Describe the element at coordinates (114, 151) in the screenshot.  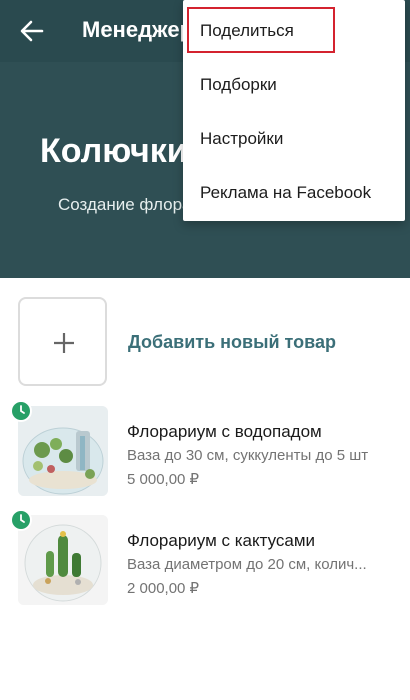
I see `business-name: Колючки` at that location.